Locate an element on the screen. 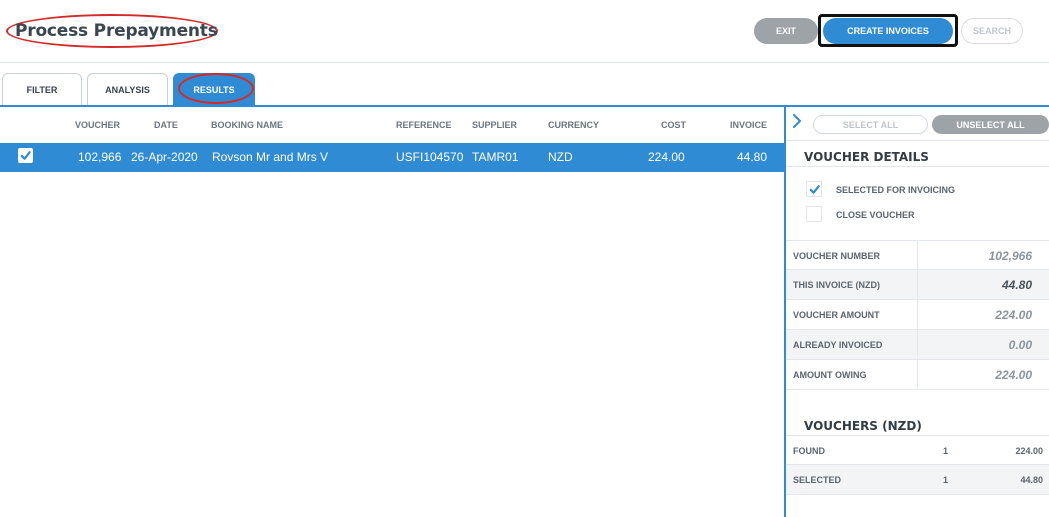 This screenshot has width=1049, height=517. cell-cost: 224.00 is located at coordinates (666, 157).